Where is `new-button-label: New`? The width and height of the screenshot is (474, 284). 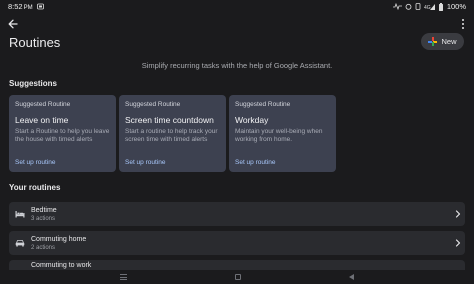 new-button-label: New is located at coordinates (449, 41).